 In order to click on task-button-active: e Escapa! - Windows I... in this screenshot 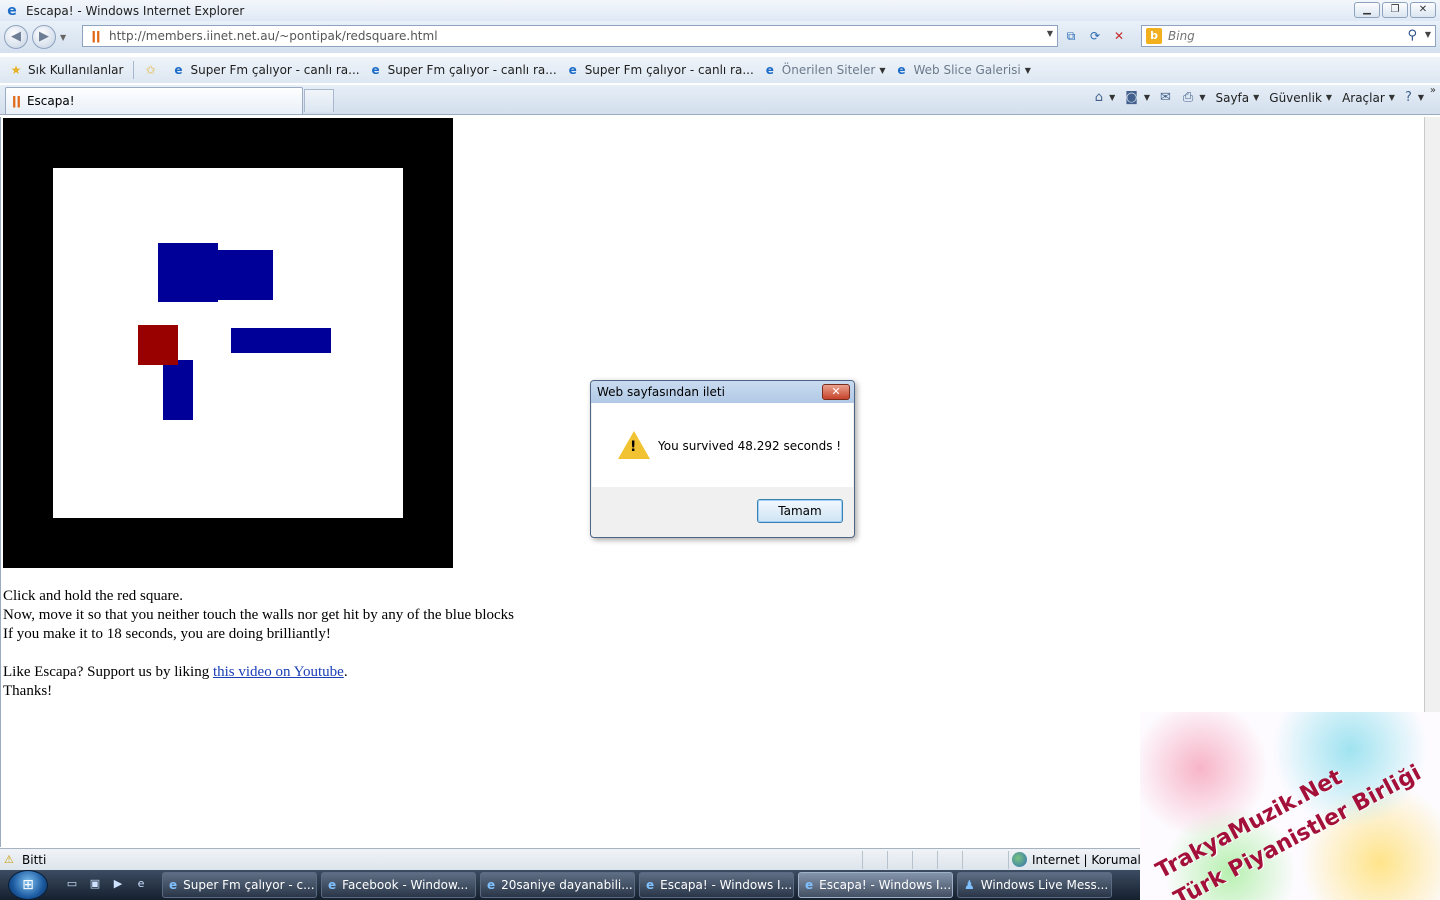, I will do `click(875, 885)`.